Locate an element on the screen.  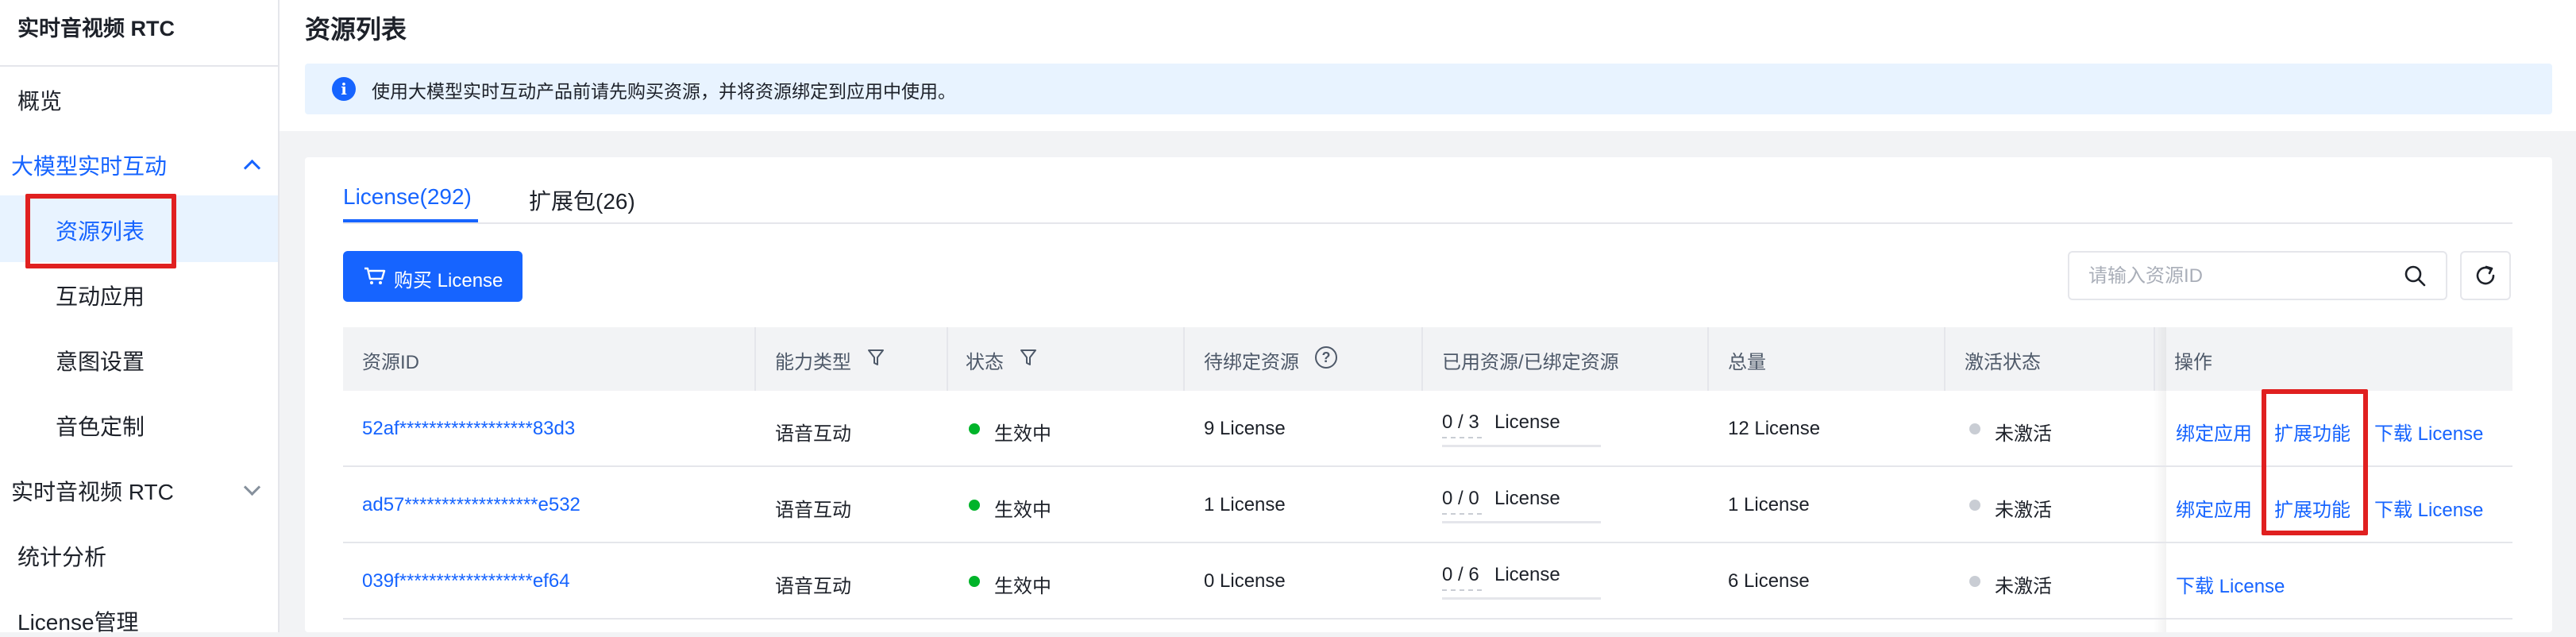
tab-extension-packs: 扩展包(26) is located at coordinates (582, 200).